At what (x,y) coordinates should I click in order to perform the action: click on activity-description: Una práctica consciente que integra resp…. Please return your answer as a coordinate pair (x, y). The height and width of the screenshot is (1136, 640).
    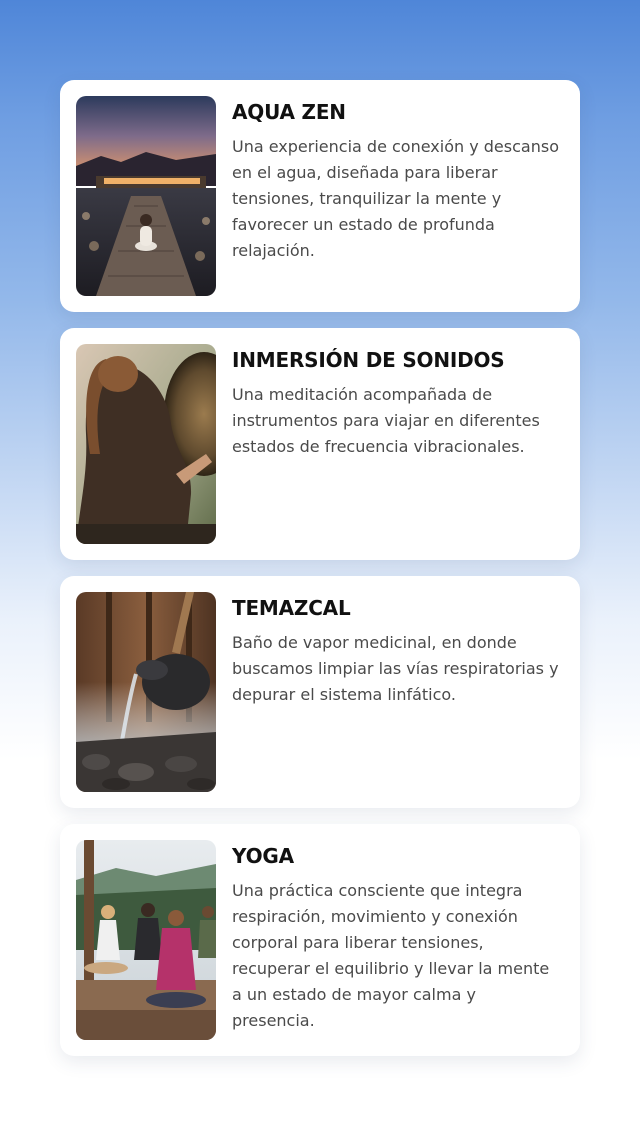
    Looking at the image, I should click on (391, 955).